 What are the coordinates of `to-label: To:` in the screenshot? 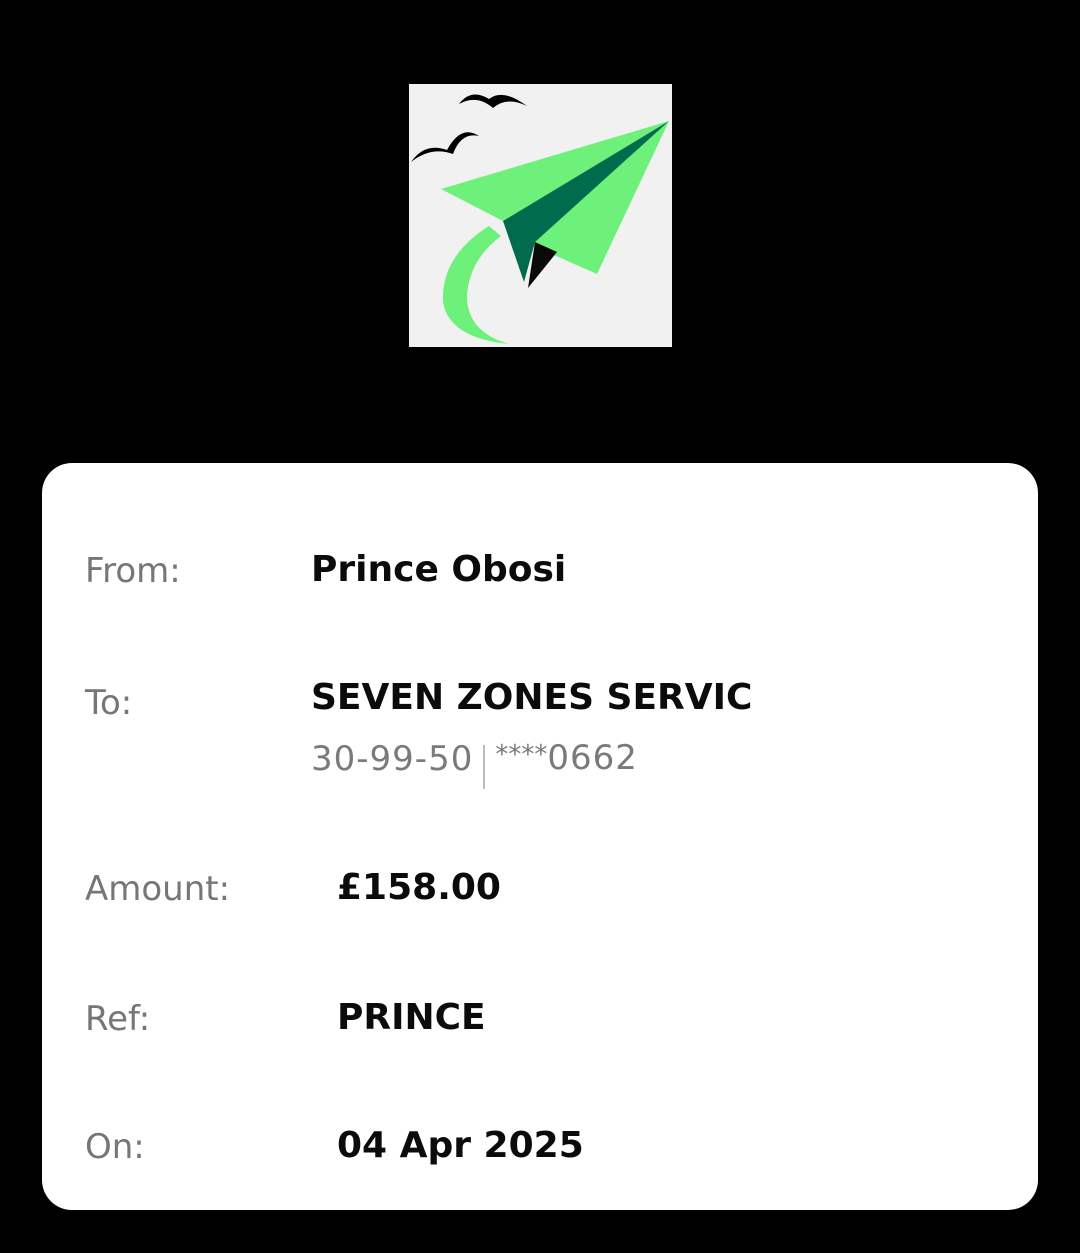 It's located at (109, 703).